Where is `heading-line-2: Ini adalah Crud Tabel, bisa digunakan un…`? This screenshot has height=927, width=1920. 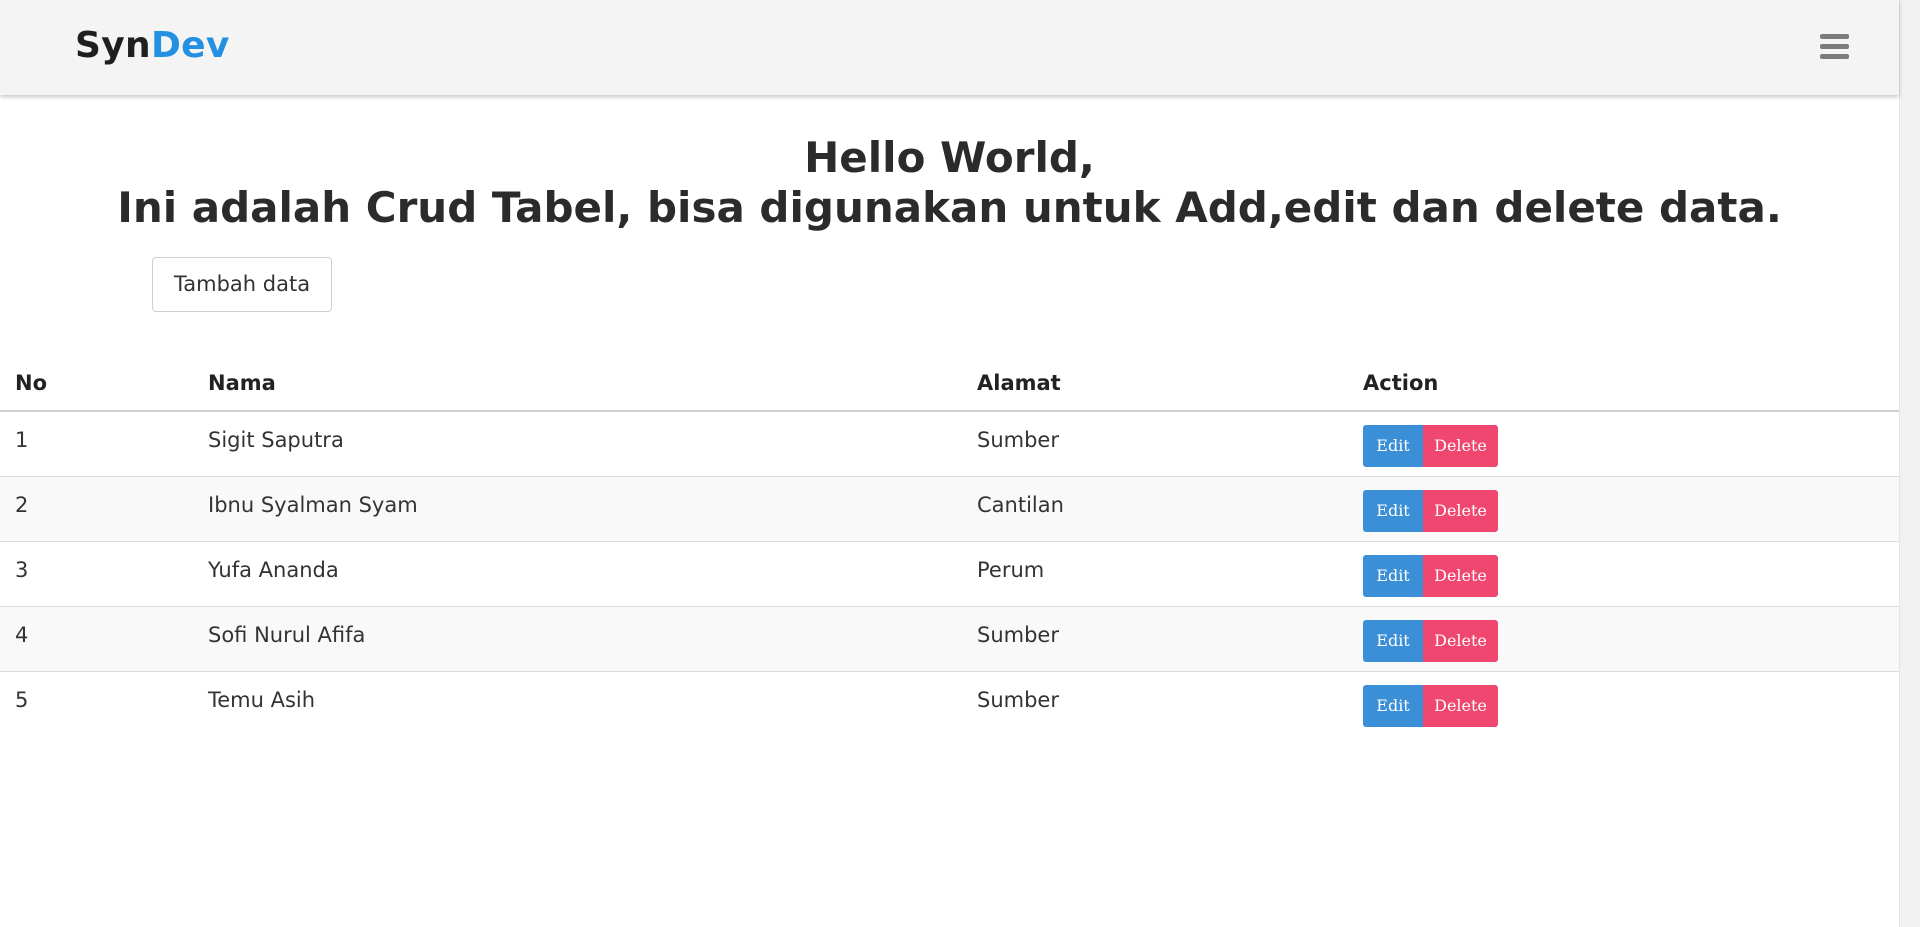
heading-line-2: Ini adalah Crud Tabel, bisa digunakan un… is located at coordinates (949, 207).